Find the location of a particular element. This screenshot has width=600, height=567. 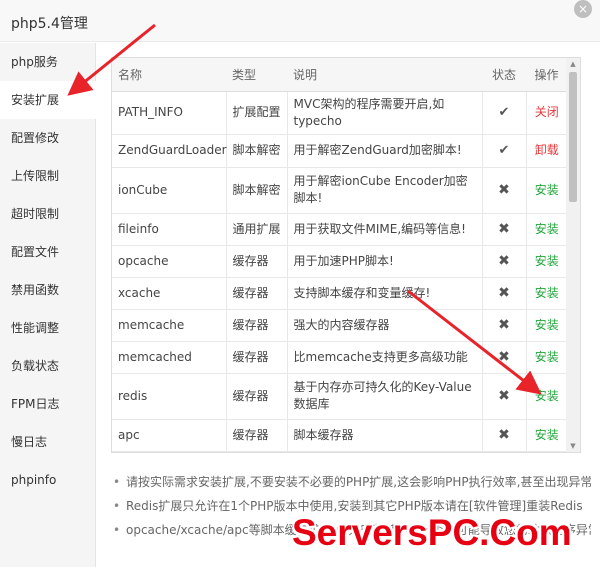

ext-name: PATH_INFO is located at coordinates (169, 113).